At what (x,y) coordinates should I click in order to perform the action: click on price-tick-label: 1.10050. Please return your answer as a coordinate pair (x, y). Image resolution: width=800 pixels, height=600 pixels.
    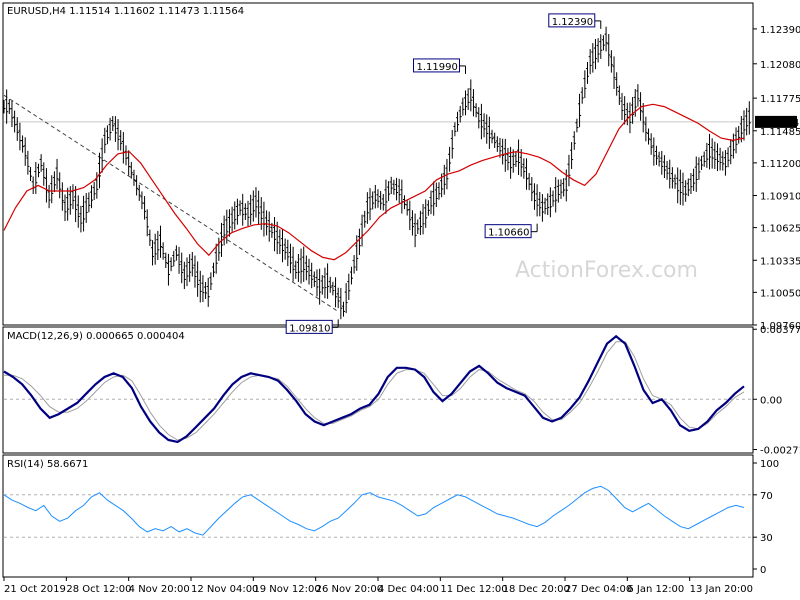
    Looking at the image, I should click on (780, 293).